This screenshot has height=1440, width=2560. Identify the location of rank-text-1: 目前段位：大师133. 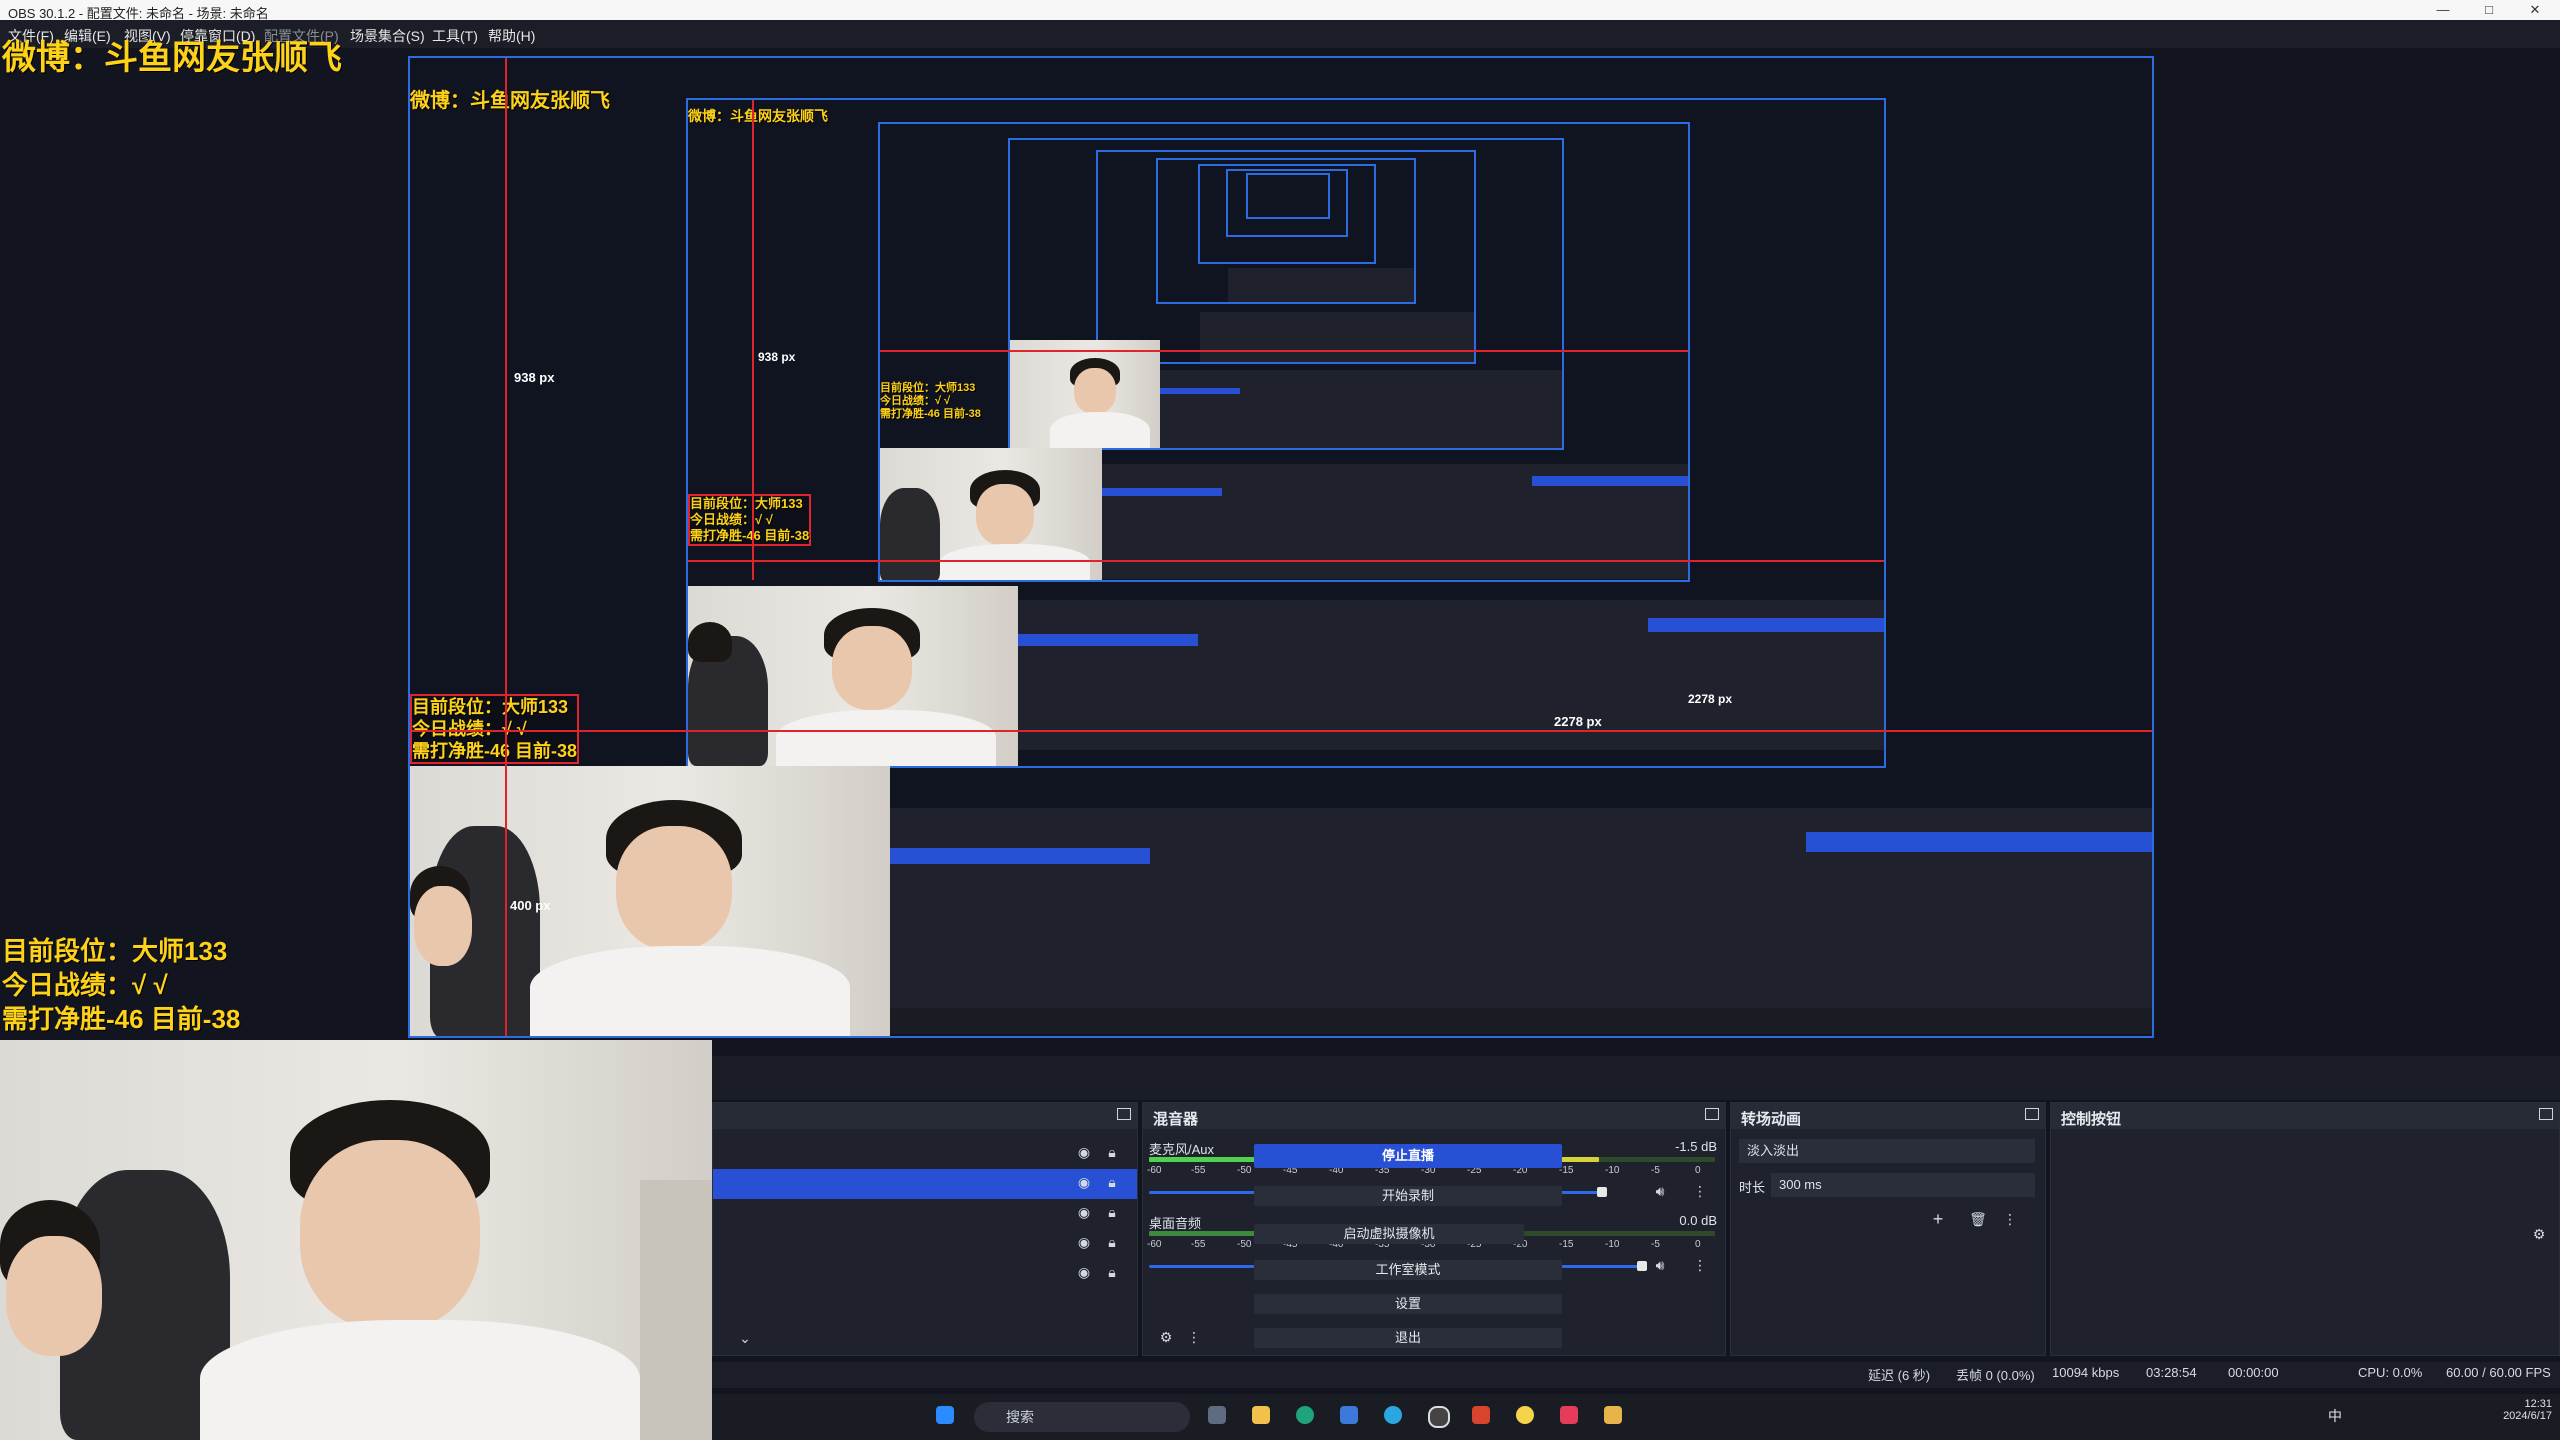
(490, 707).